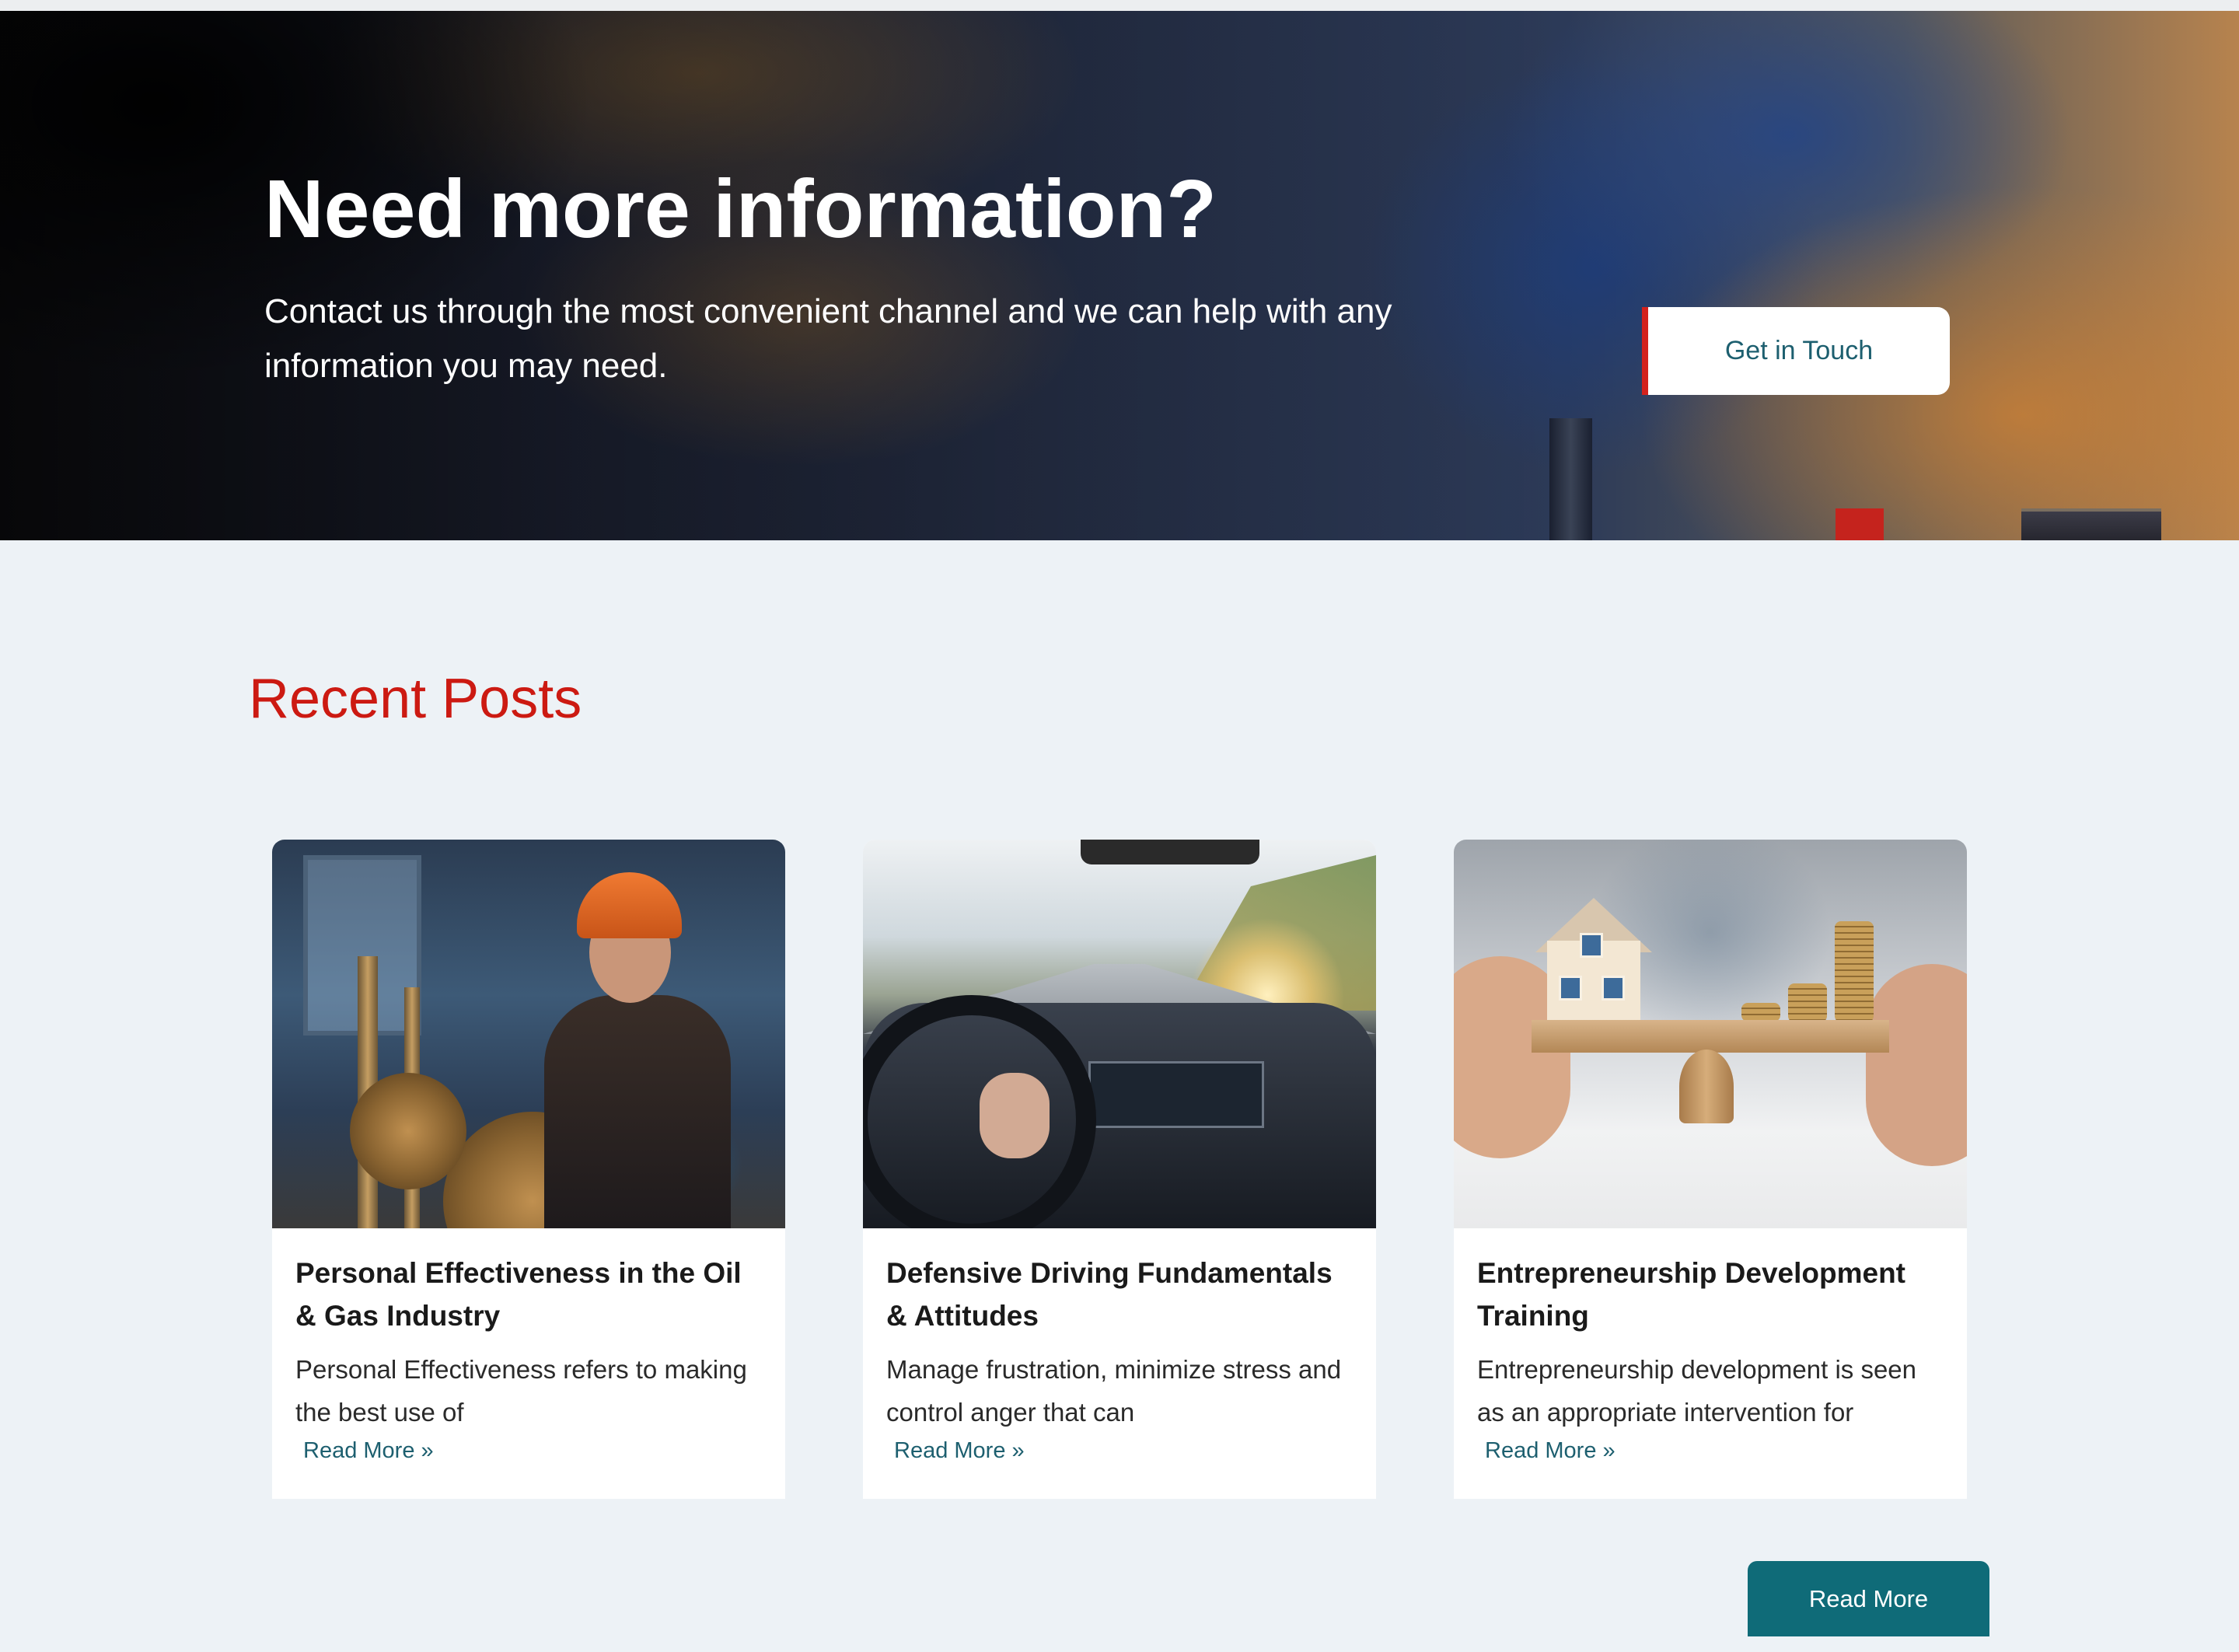 Image resolution: width=2239 pixels, height=1652 pixels. What do you see at coordinates (408, 1131) in the screenshot?
I see `valve-graphic` at bounding box center [408, 1131].